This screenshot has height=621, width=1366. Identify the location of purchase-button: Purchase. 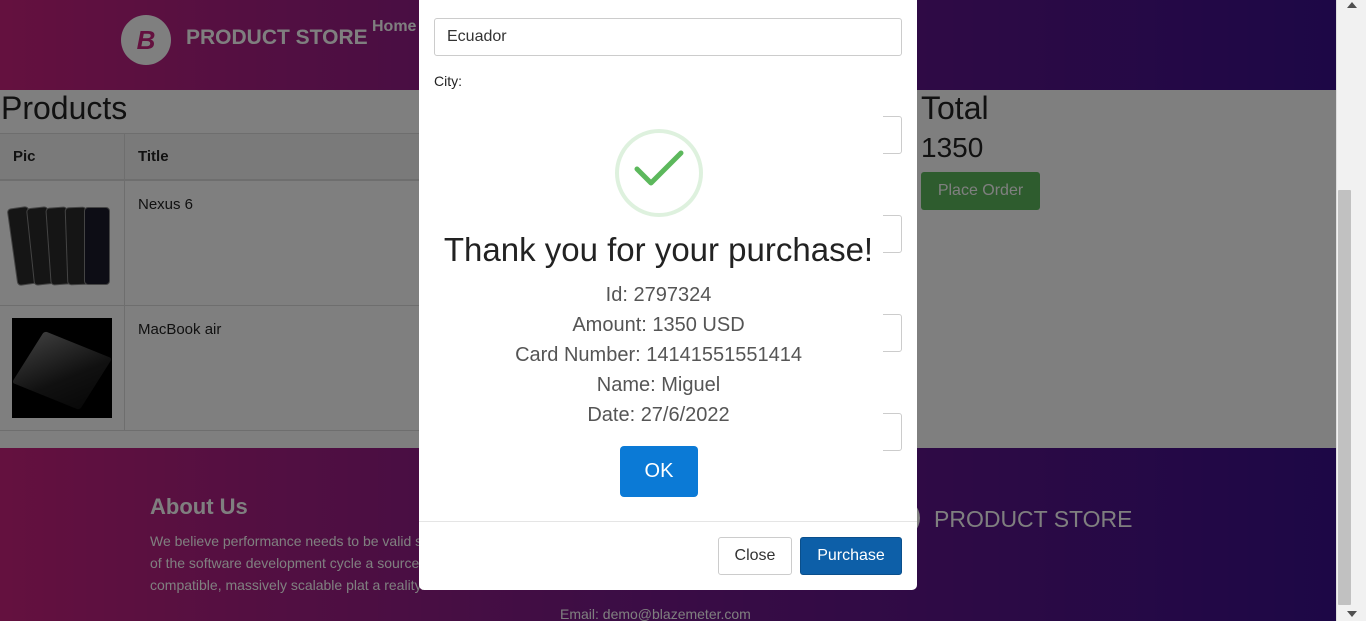
(851, 556).